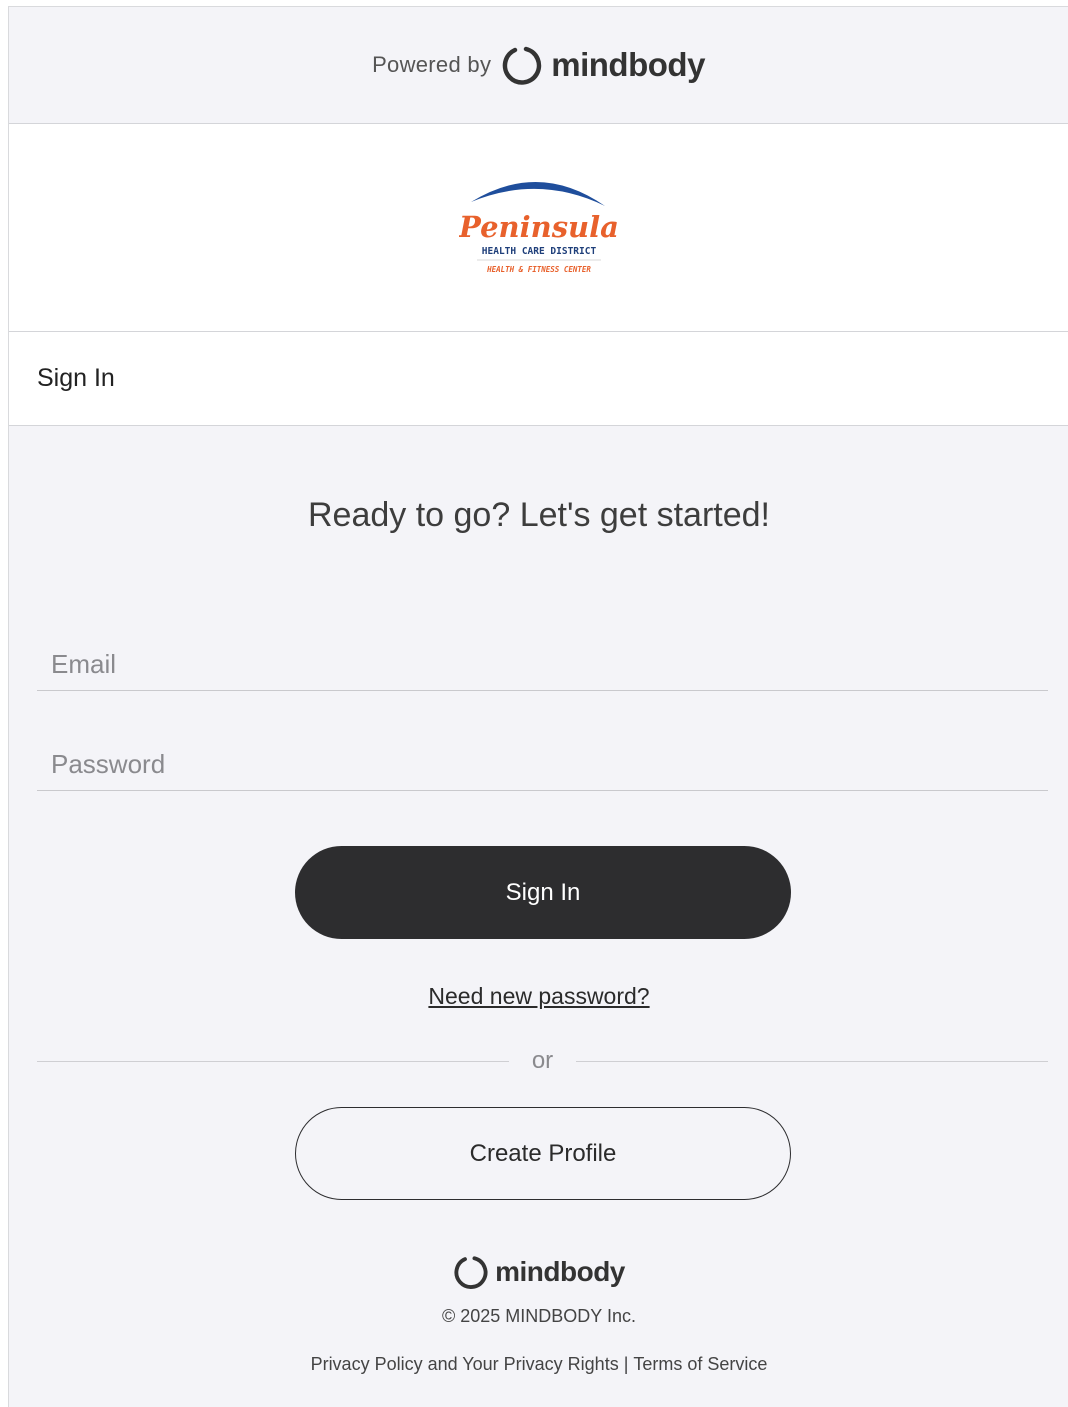 The image size is (1068, 1407). I want to click on divider-line-right, so click(812, 1061).